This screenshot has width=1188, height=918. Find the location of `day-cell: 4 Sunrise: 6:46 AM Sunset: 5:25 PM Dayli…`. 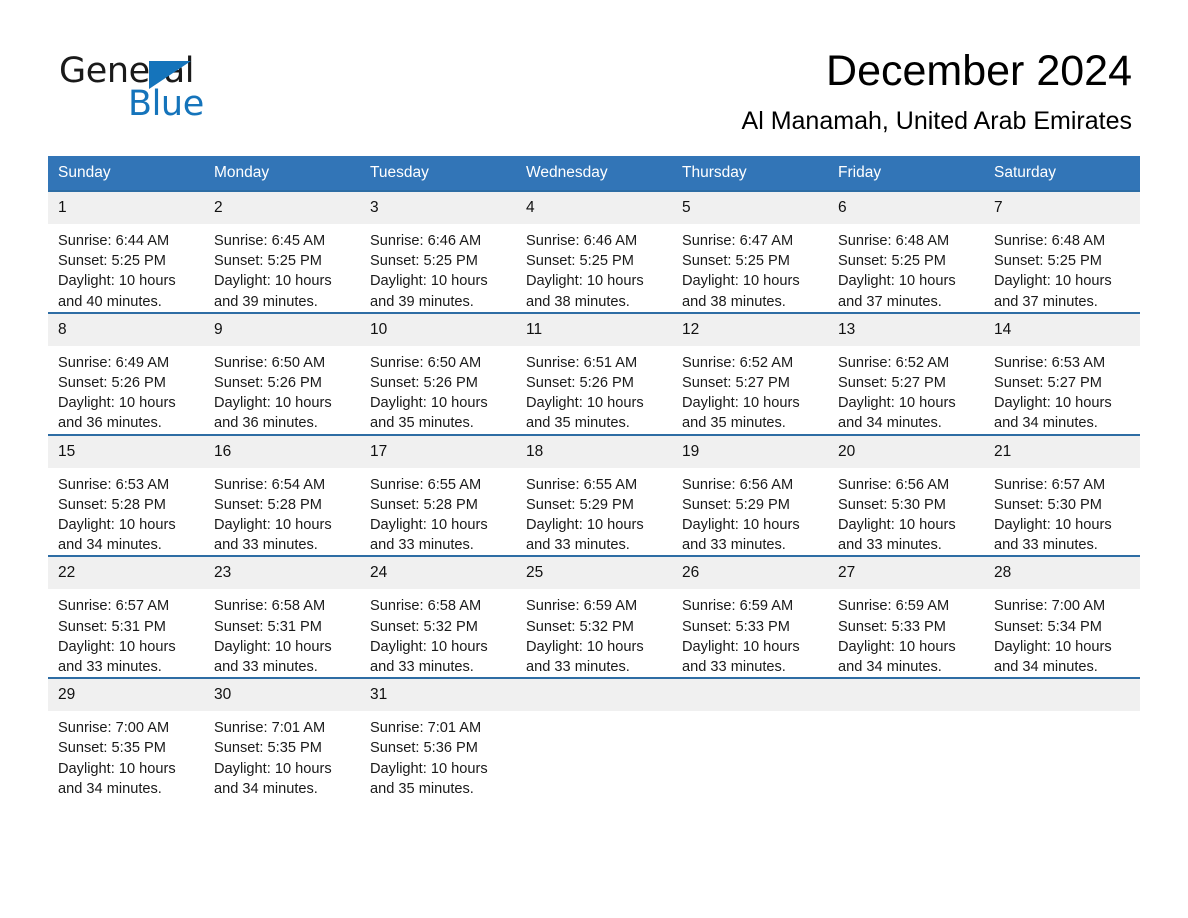

day-cell: 4 Sunrise: 6:46 AM Sunset: 5:25 PM Dayli… is located at coordinates (594, 251).